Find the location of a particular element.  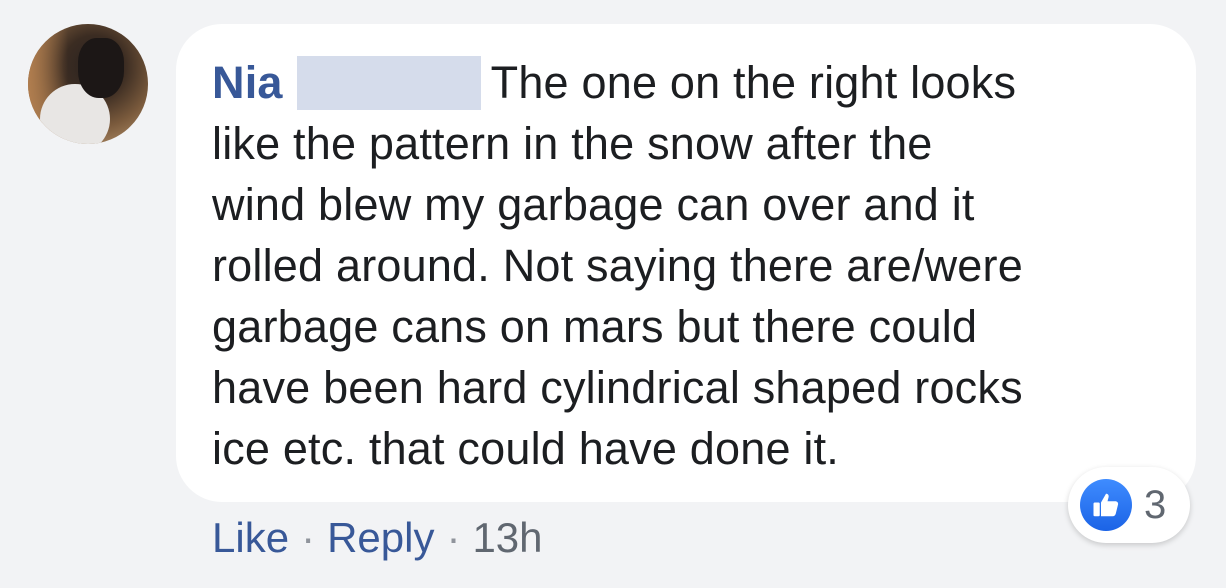

reply-link: Reply is located at coordinates (380, 537).